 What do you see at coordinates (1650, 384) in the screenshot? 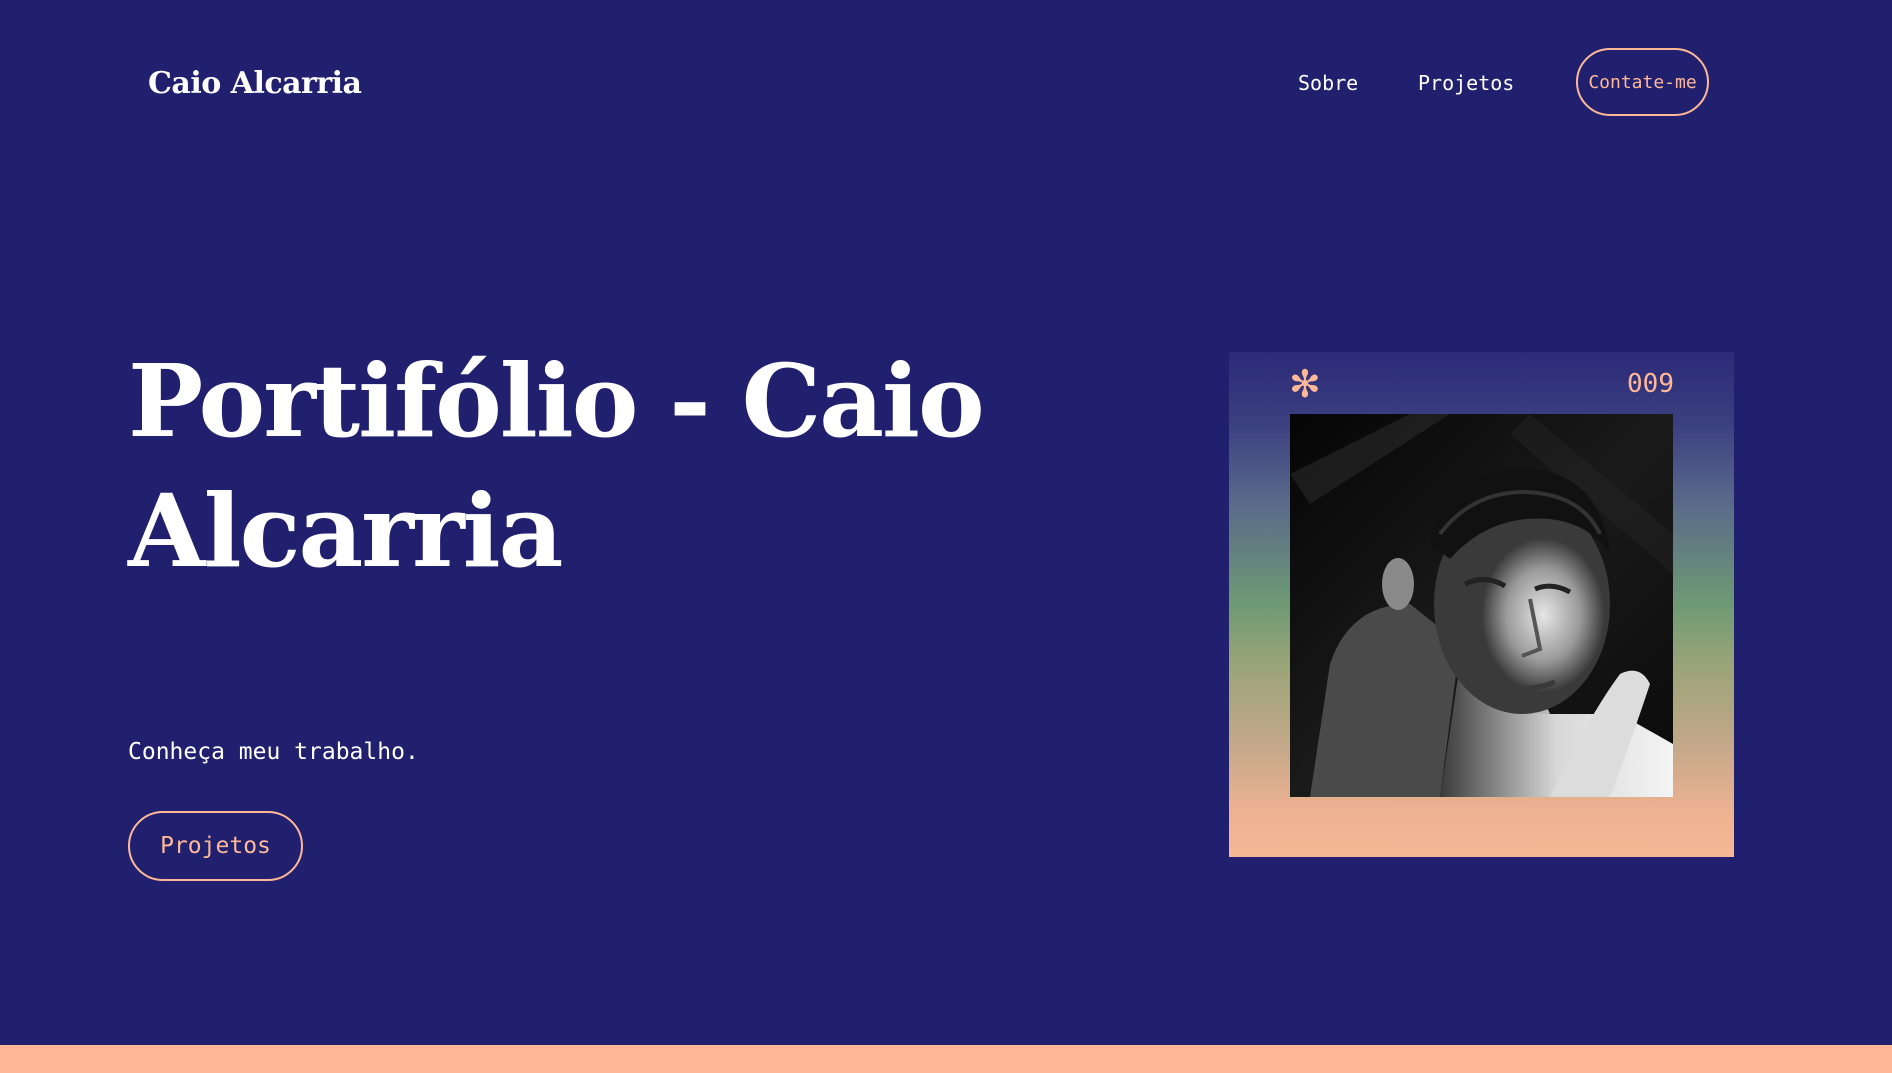
I see `card-number: 009` at bounding box center [1650, 384].